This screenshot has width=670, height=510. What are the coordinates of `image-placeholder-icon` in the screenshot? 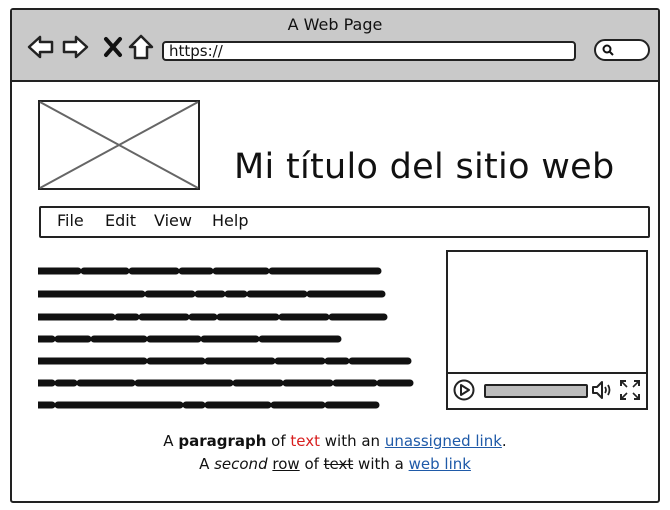 It's located at (119, 145).